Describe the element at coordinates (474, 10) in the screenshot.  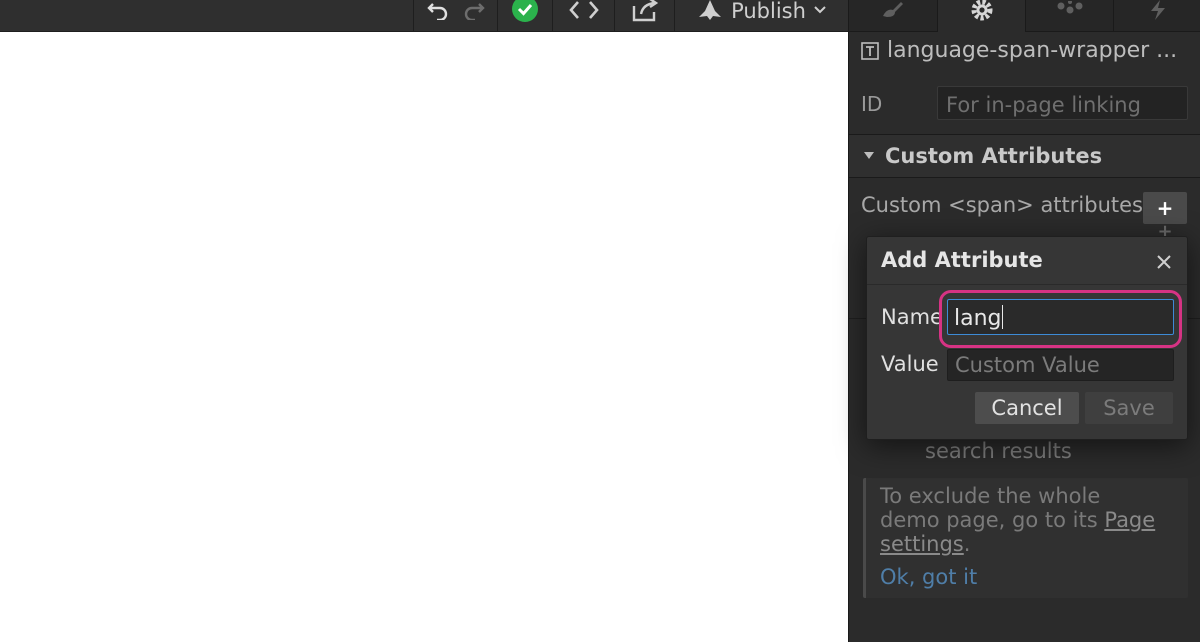
I see `redo-icon` at that location.